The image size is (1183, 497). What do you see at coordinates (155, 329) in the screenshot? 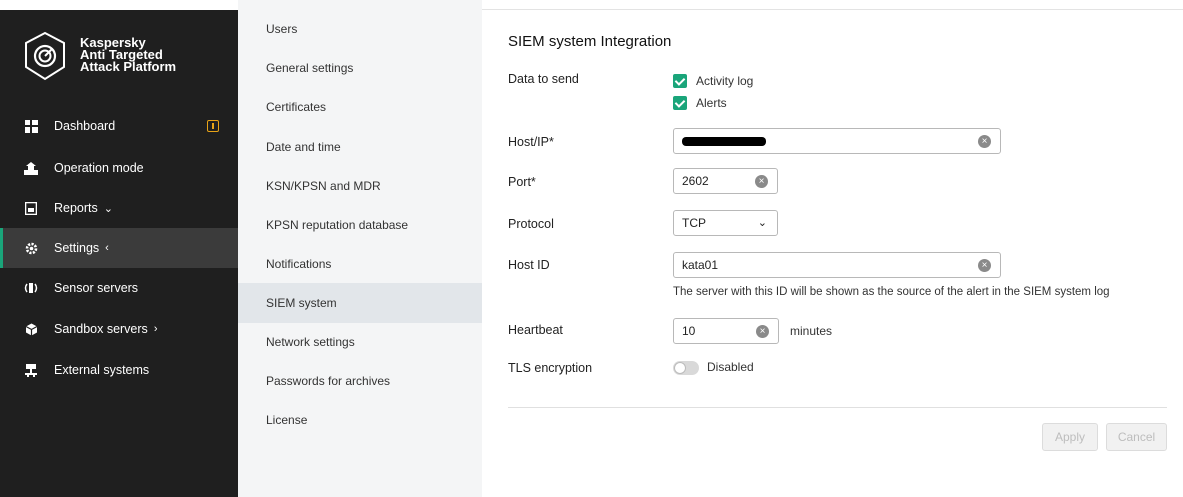
I see `chevron-right-icon: ›` at bounding box center [155, 329].